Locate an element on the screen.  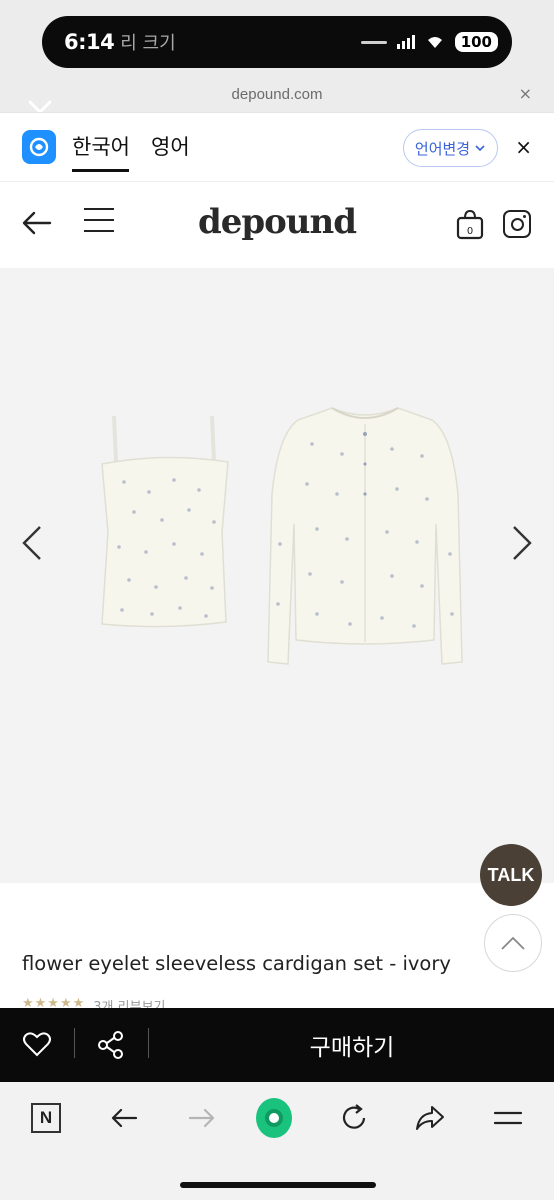
status-line-icon is located at coordinates (373, 42).